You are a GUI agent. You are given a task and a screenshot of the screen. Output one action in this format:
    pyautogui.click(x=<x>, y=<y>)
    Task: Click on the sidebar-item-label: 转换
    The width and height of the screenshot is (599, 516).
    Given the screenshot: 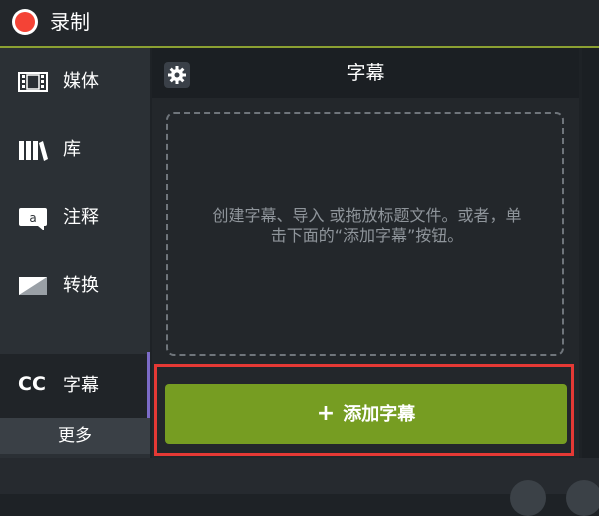 What is the action you would take?
    pyautogui.click(x=81, y=285)
    